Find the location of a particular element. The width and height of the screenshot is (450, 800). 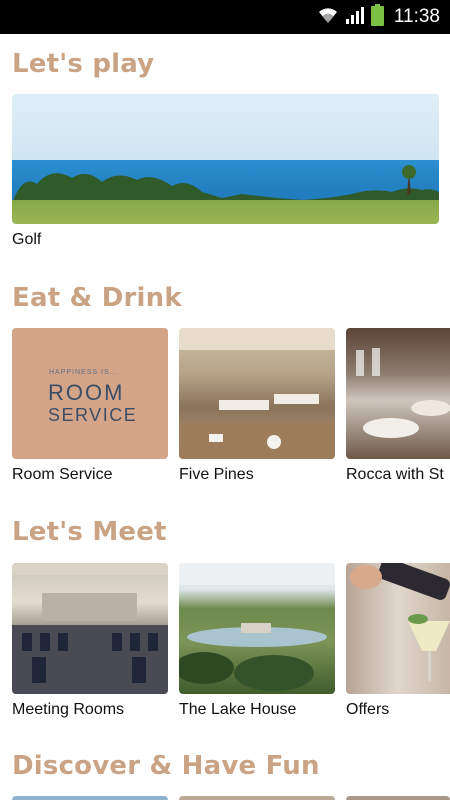

battery-icon is located at coordinates (377, 17).